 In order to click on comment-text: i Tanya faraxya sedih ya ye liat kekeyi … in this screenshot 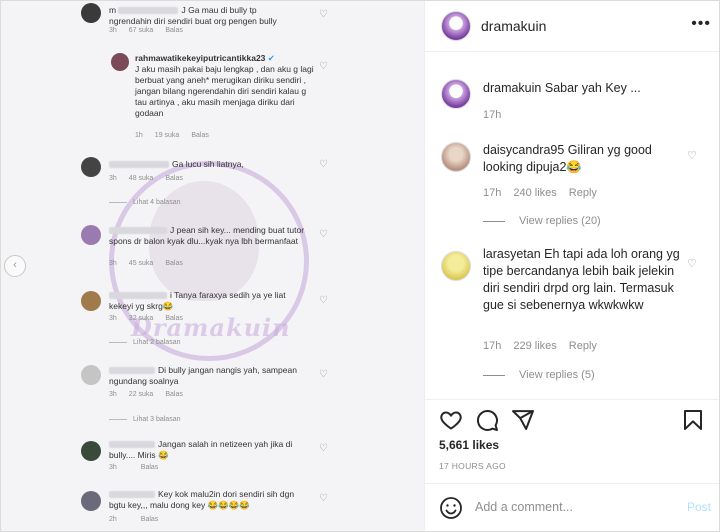, I will do `click(197, 300)`.